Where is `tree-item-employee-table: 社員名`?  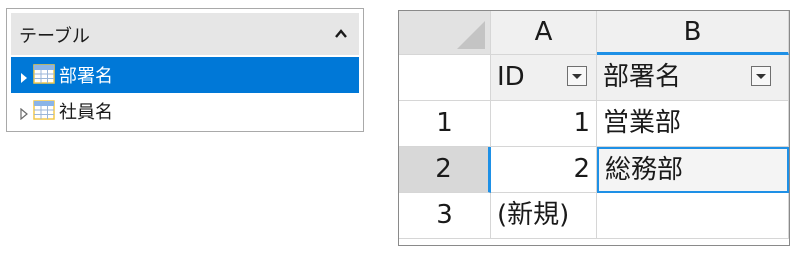 tree-item-employee-table: 社員名 is located at coordinates (185, 111).